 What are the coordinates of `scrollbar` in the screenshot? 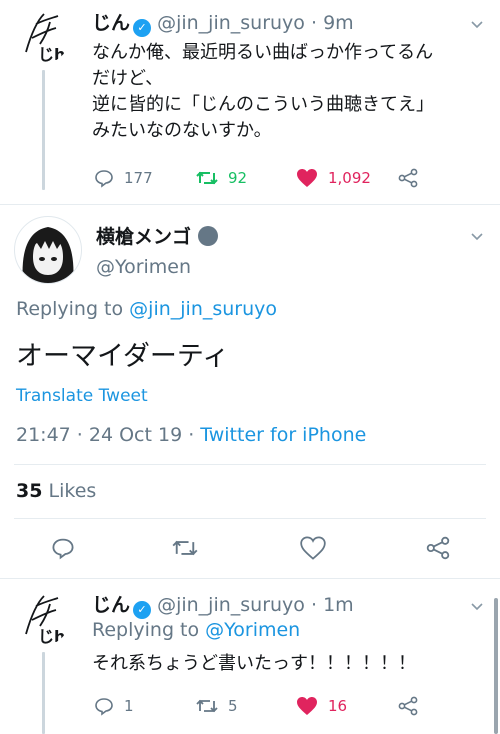 It's located at (496, 666).